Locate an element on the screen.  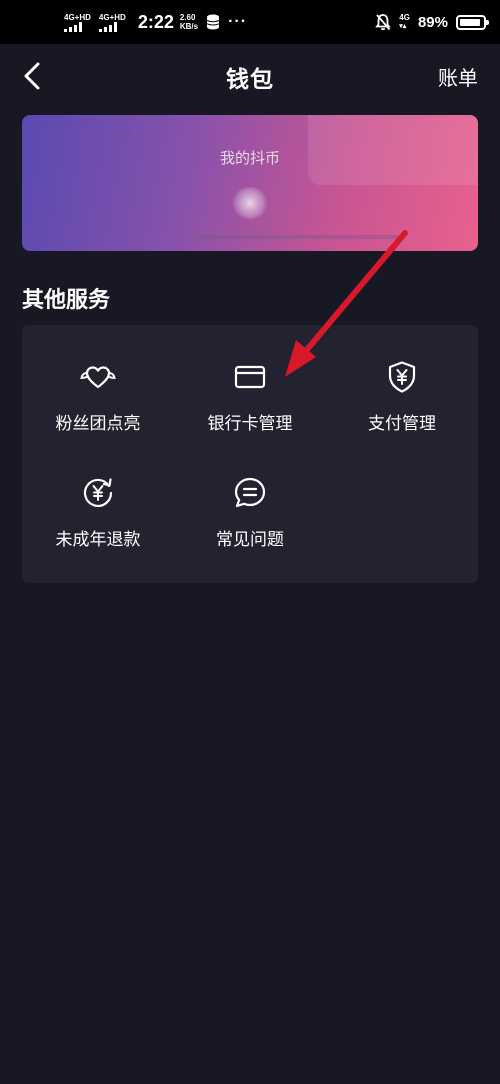
service-faq: 常见问题 is located at coordinates (250, 496).